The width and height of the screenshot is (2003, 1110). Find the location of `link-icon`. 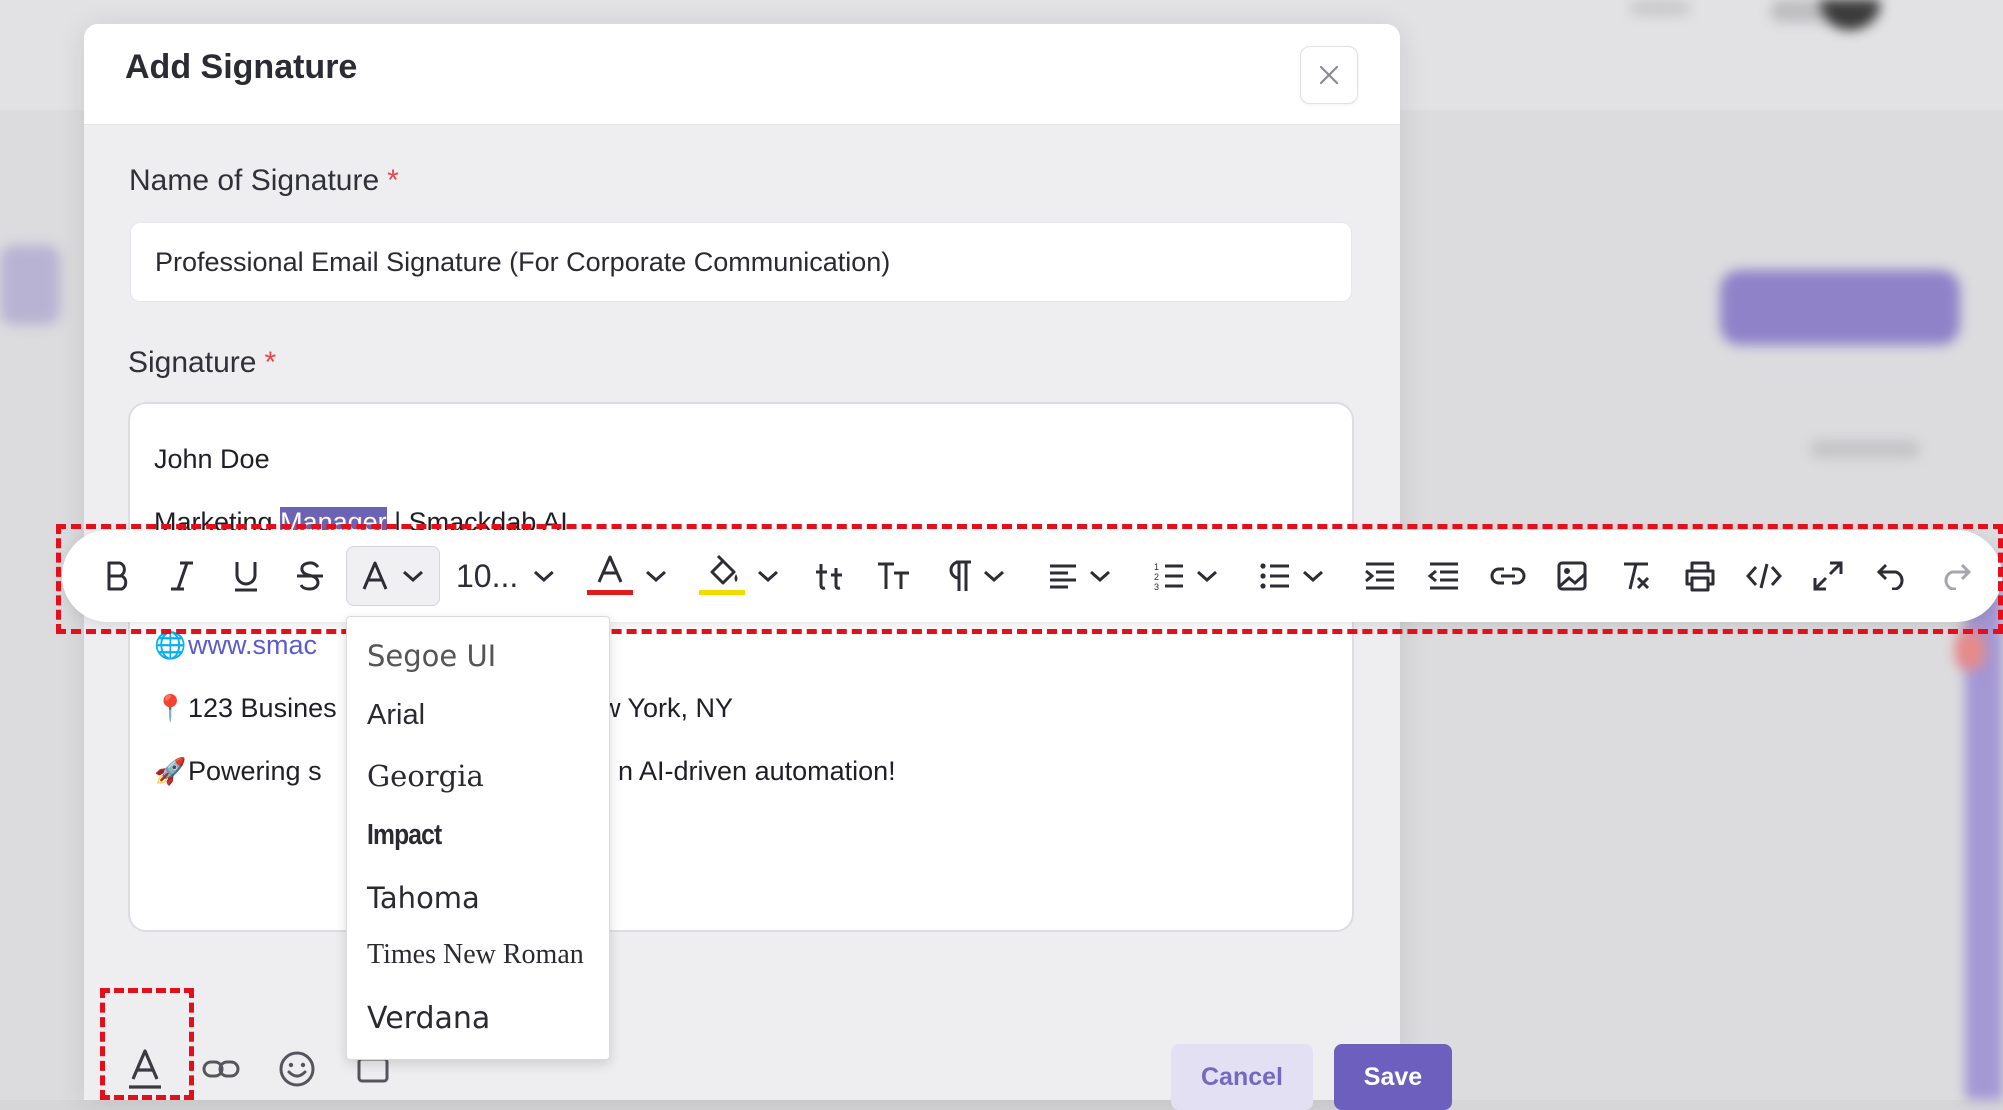

link-icon is located at coordinates (221, 1069).